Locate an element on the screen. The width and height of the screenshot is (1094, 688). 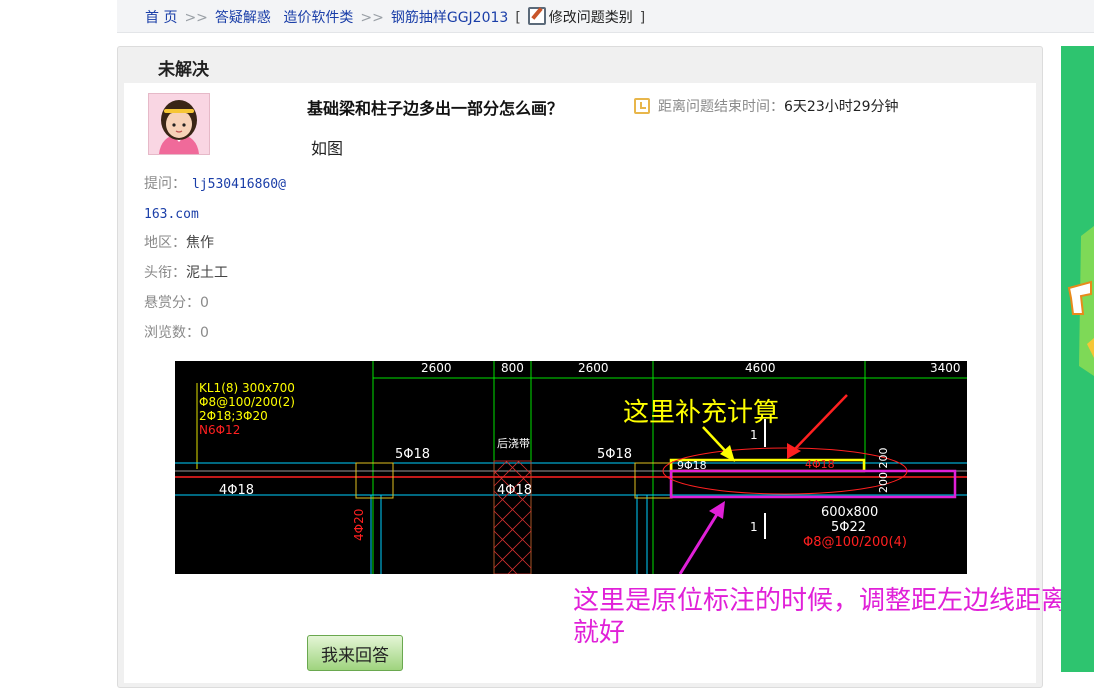
dim-label: 4600 is located at coordinates (760, 368).